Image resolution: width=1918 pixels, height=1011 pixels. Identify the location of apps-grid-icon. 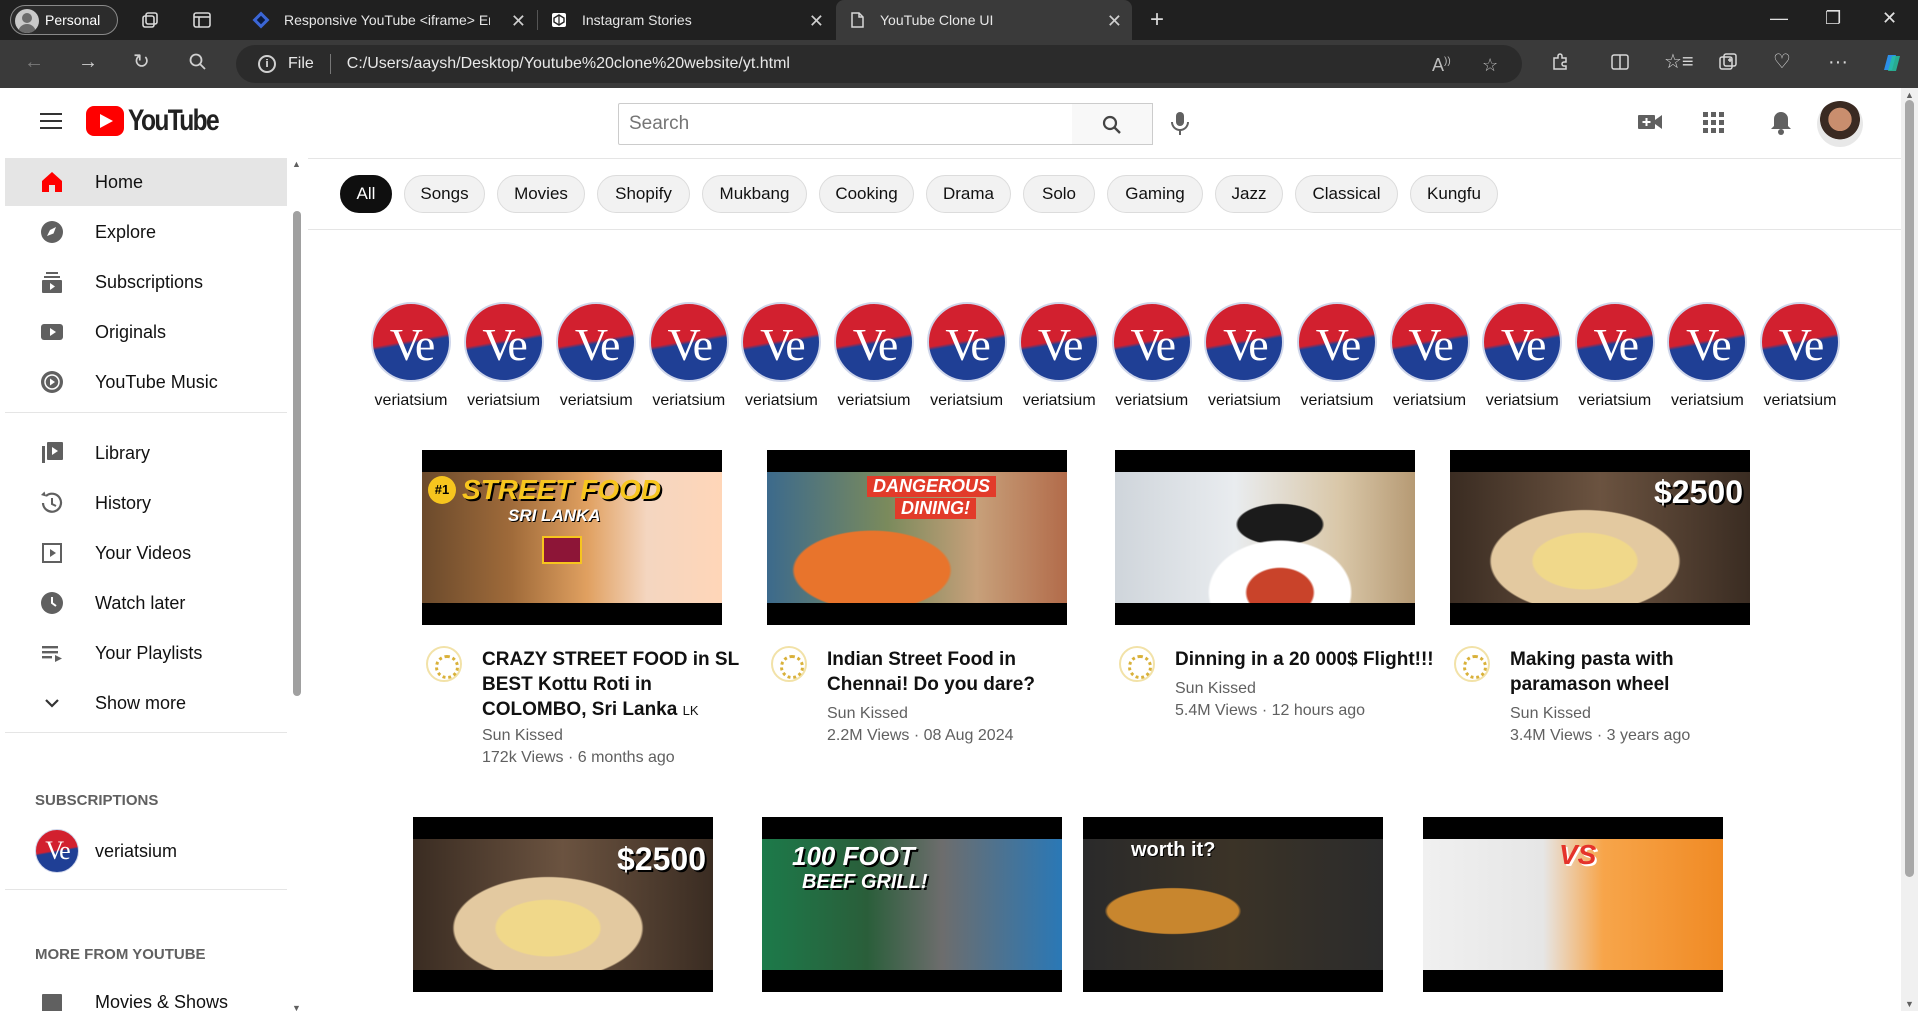
(1714, 125).